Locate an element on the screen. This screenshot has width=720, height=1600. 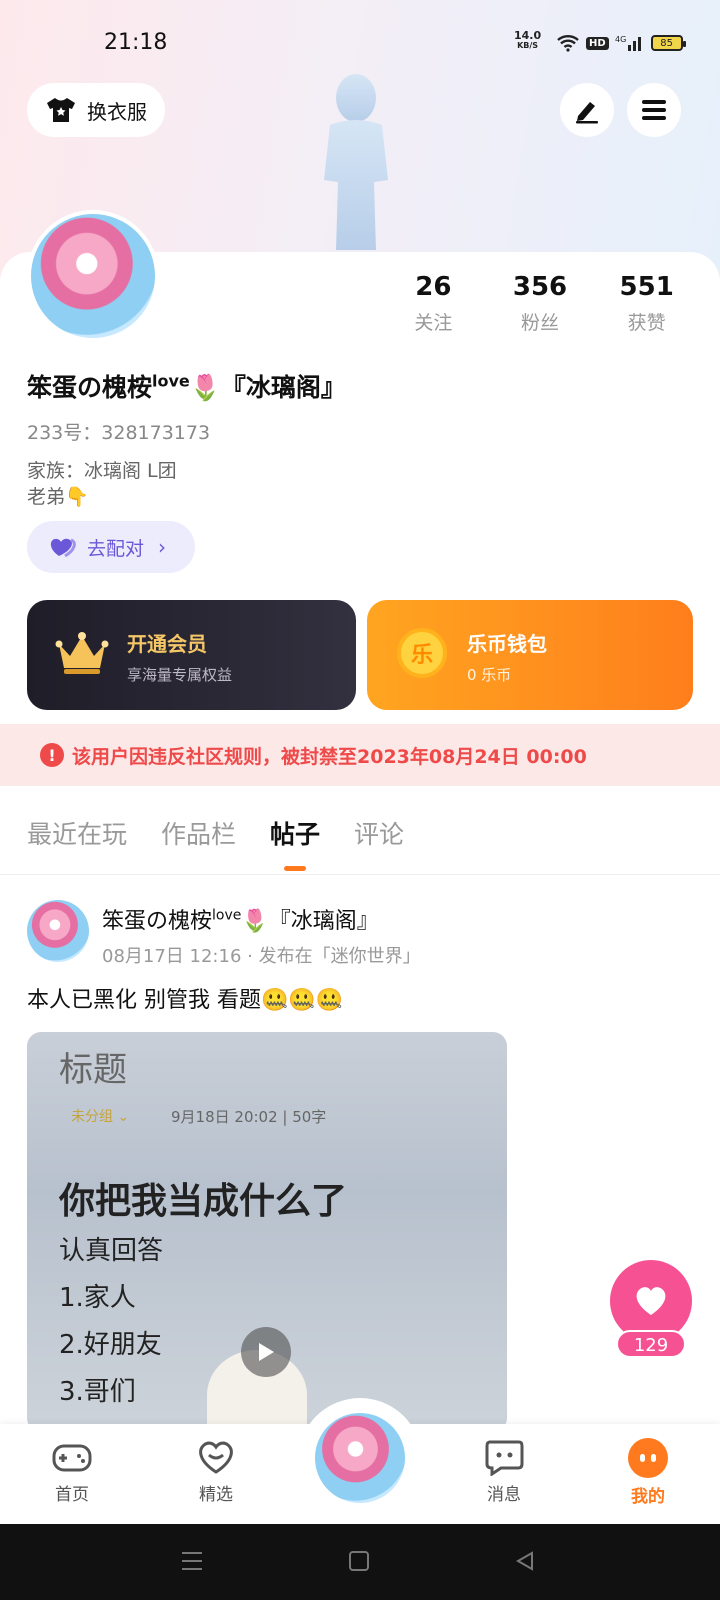
wallet-title: 乐币钱包 is located at coordinates (507, 644).